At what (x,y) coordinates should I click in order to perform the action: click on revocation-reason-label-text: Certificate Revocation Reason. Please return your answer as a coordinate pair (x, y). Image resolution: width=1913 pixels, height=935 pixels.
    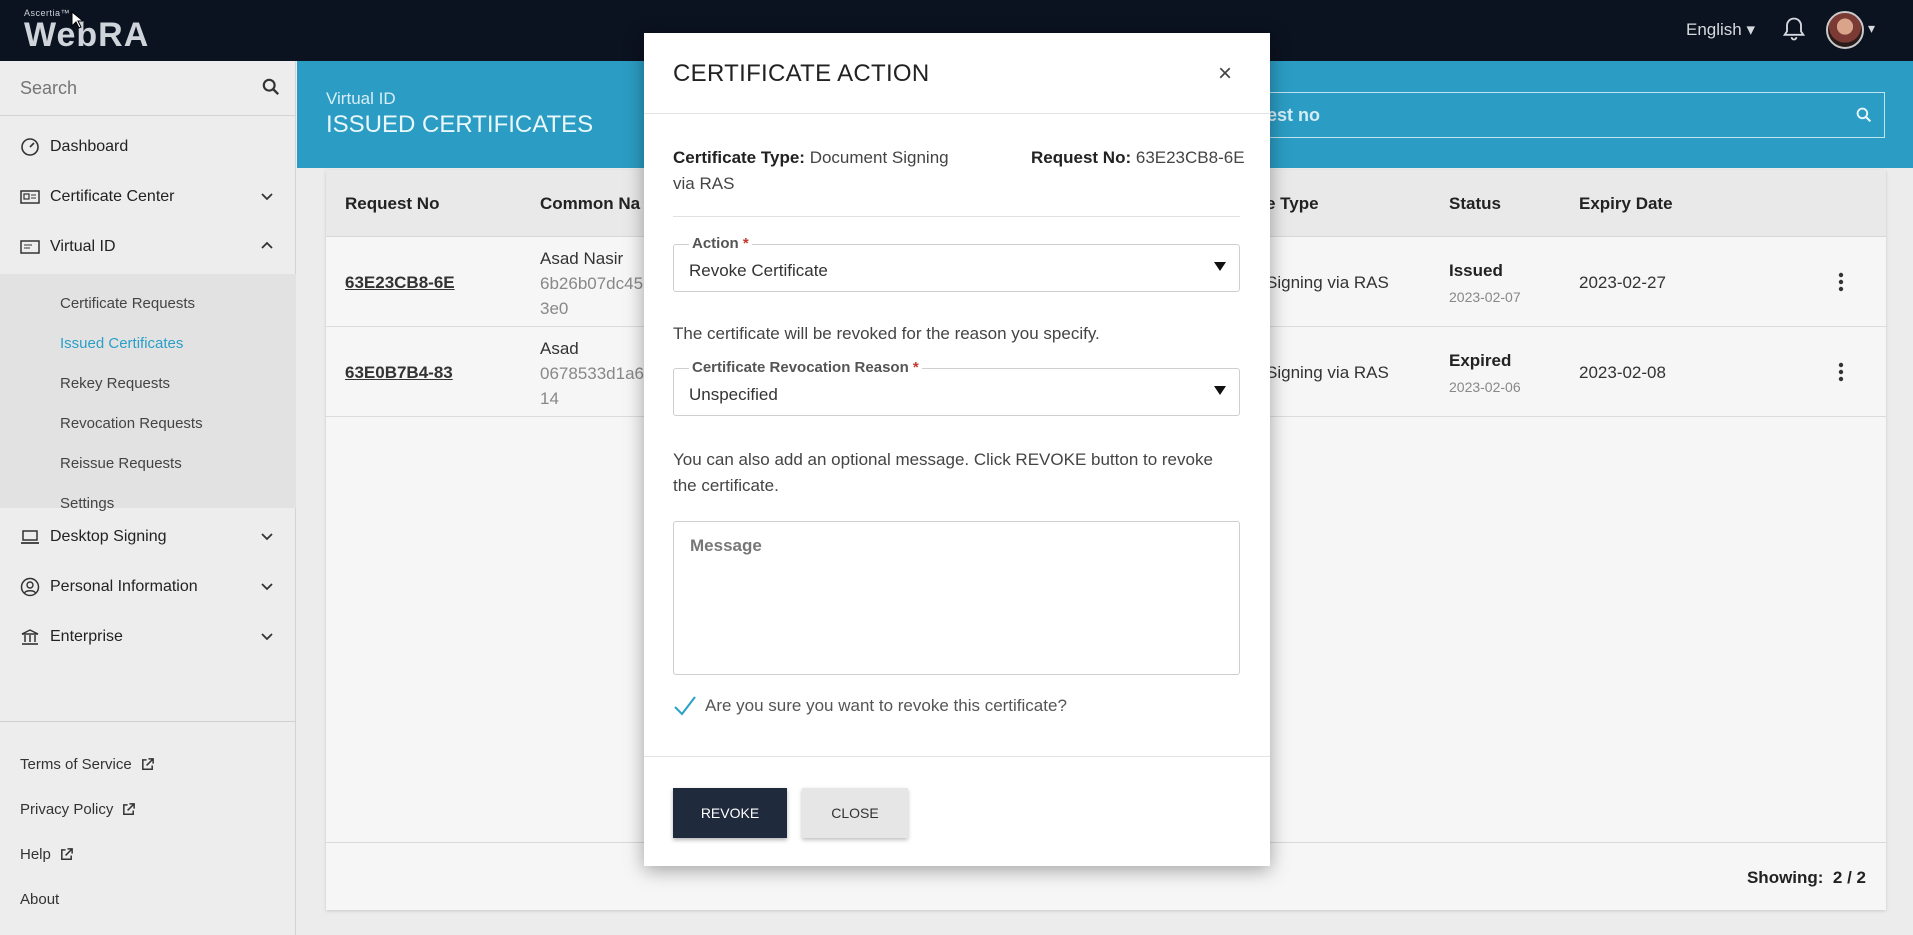
    Looking at the image, I should click on (800, 367).